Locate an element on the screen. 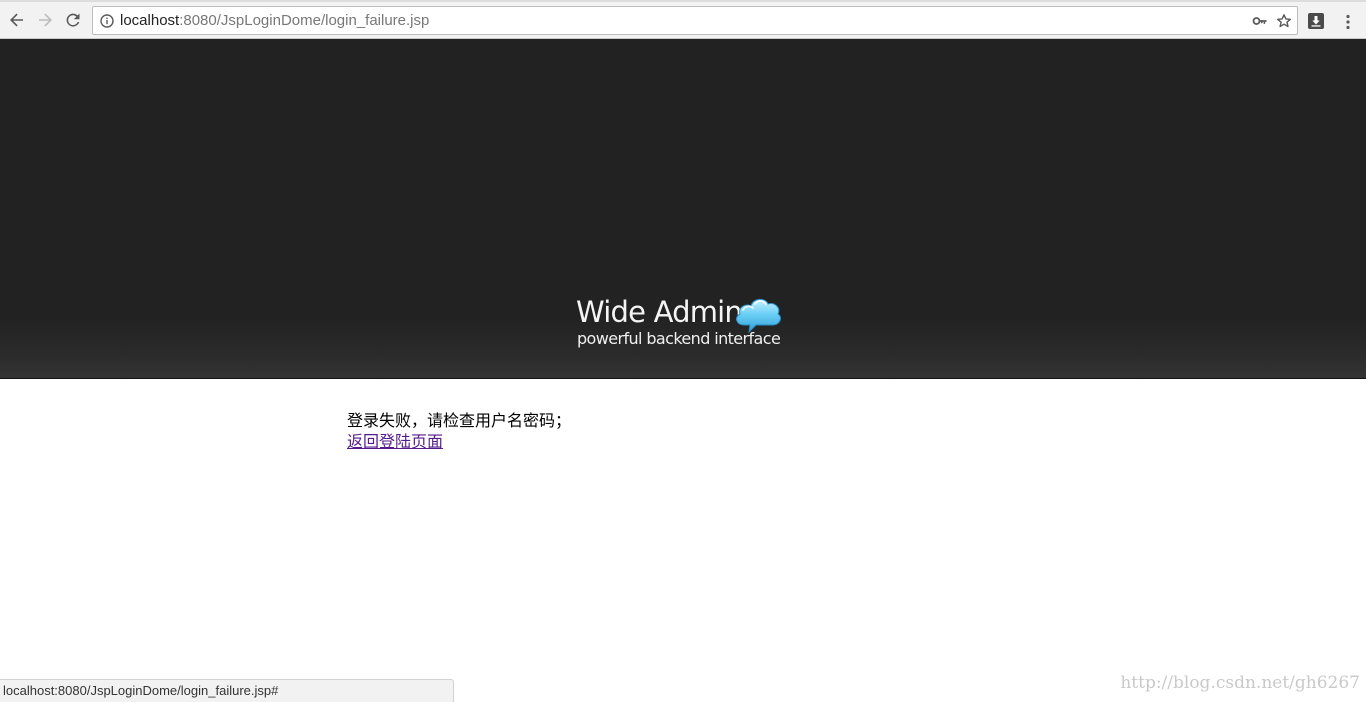  url-path: :8080/JspLoginDome/login_failure.jsp is located at coordinates (304, 20).